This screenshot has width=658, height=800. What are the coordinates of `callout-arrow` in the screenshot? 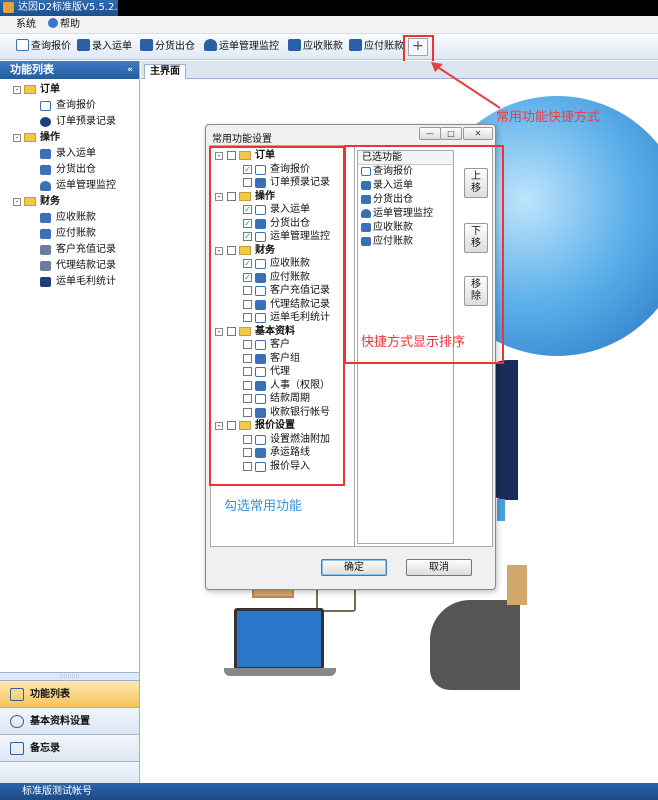 It's located at (466, 85).